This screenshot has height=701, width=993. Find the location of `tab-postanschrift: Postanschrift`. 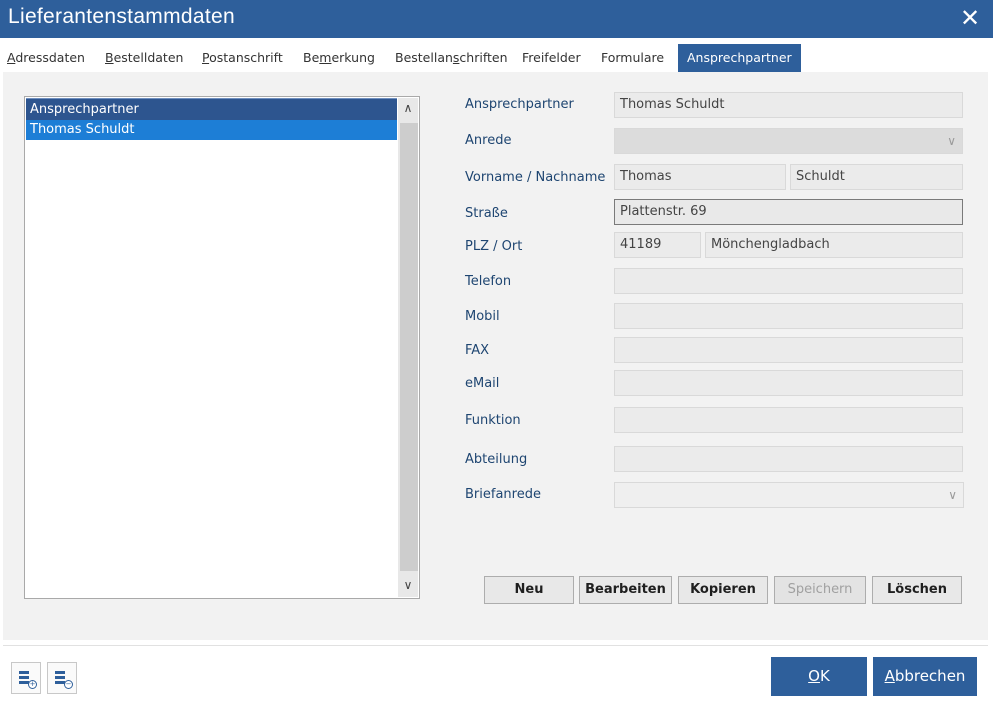

tab-postanschrift: Postanschrift is located at coordinates (242, 58).